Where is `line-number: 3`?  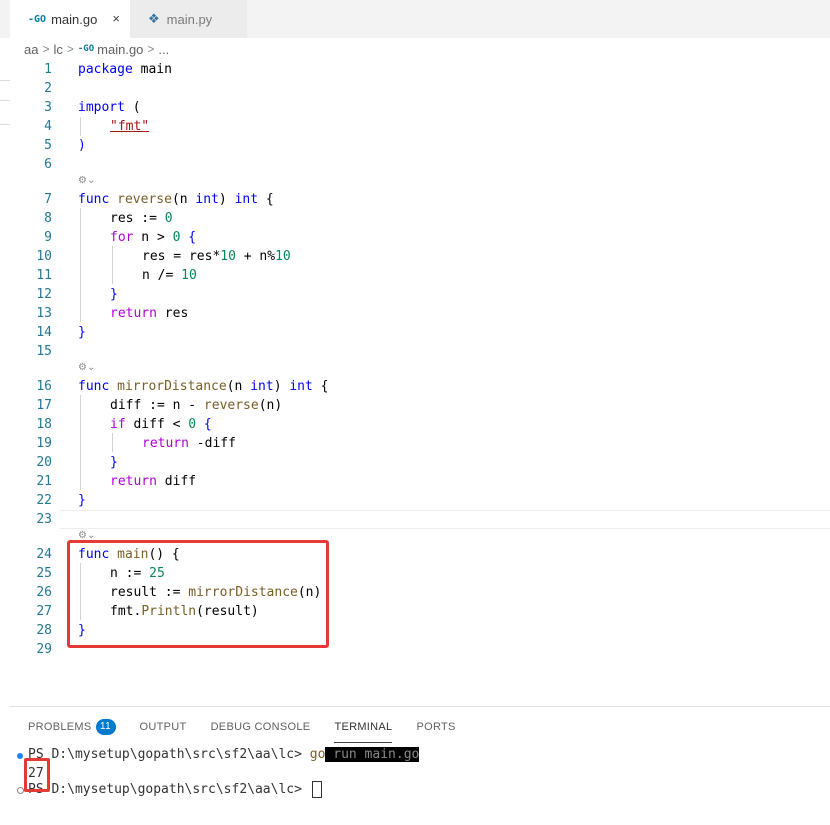 line-number: 3 is located at coordinates (48, 107).